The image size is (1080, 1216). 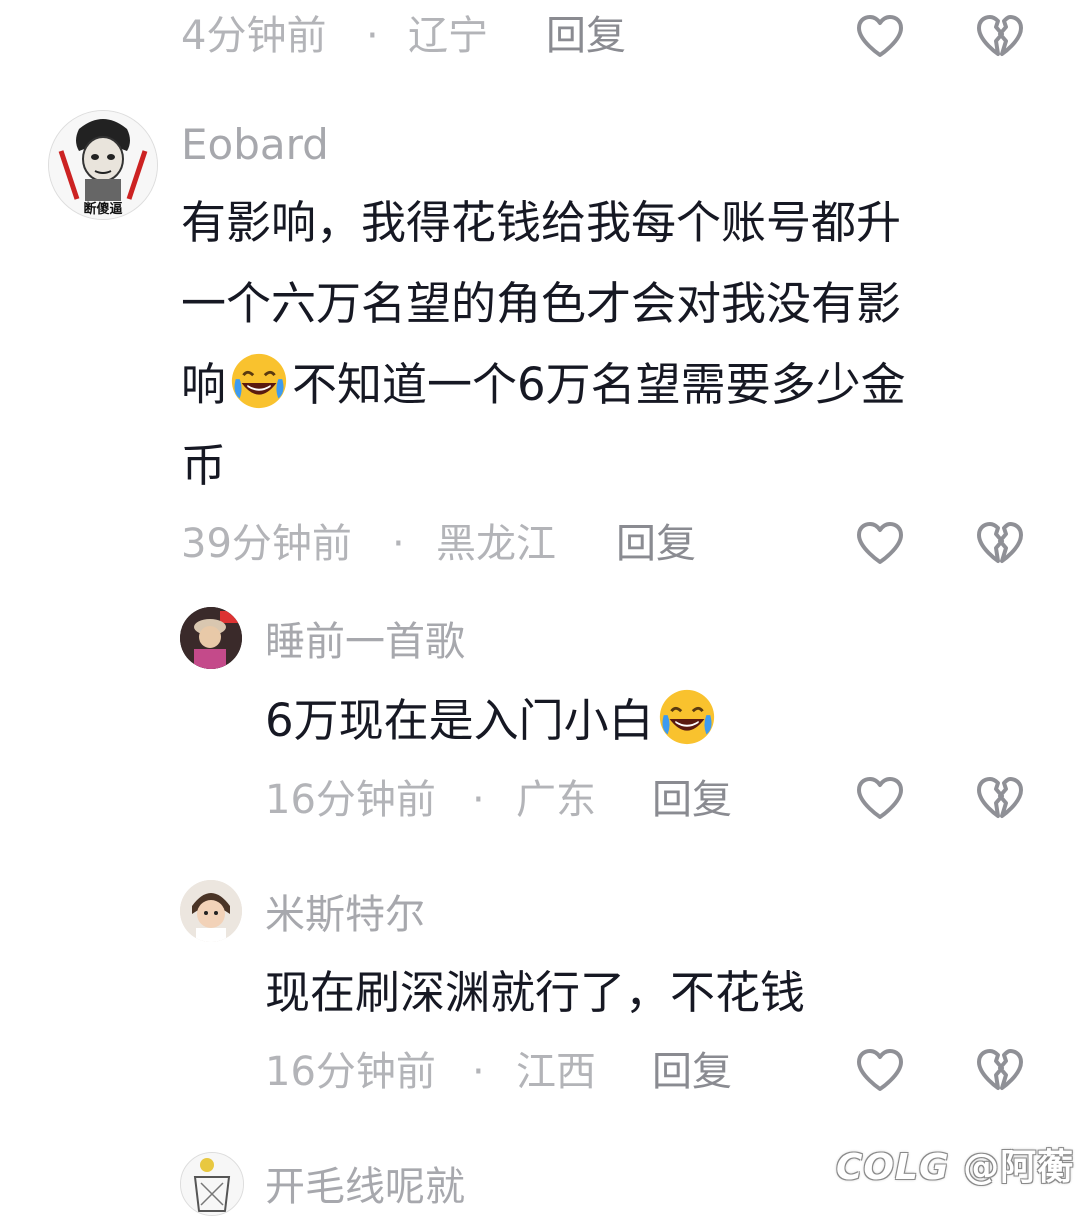 What do you see at coordinates (255, 145) in the screenshot?
I see `username: Eobard` at bounding box center [255, 145].